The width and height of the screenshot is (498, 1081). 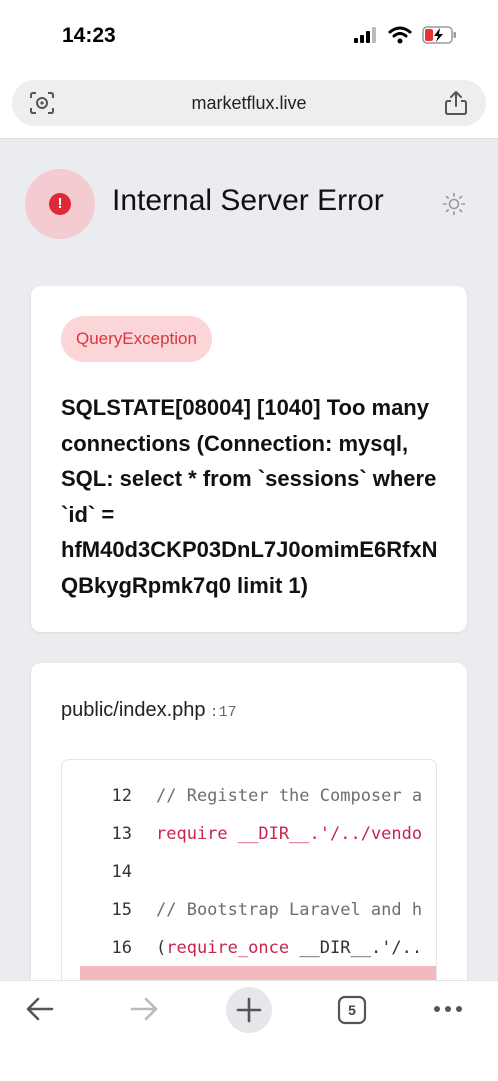 I want to click on address-bar: marketflux.live, so click(x=249, y=103).